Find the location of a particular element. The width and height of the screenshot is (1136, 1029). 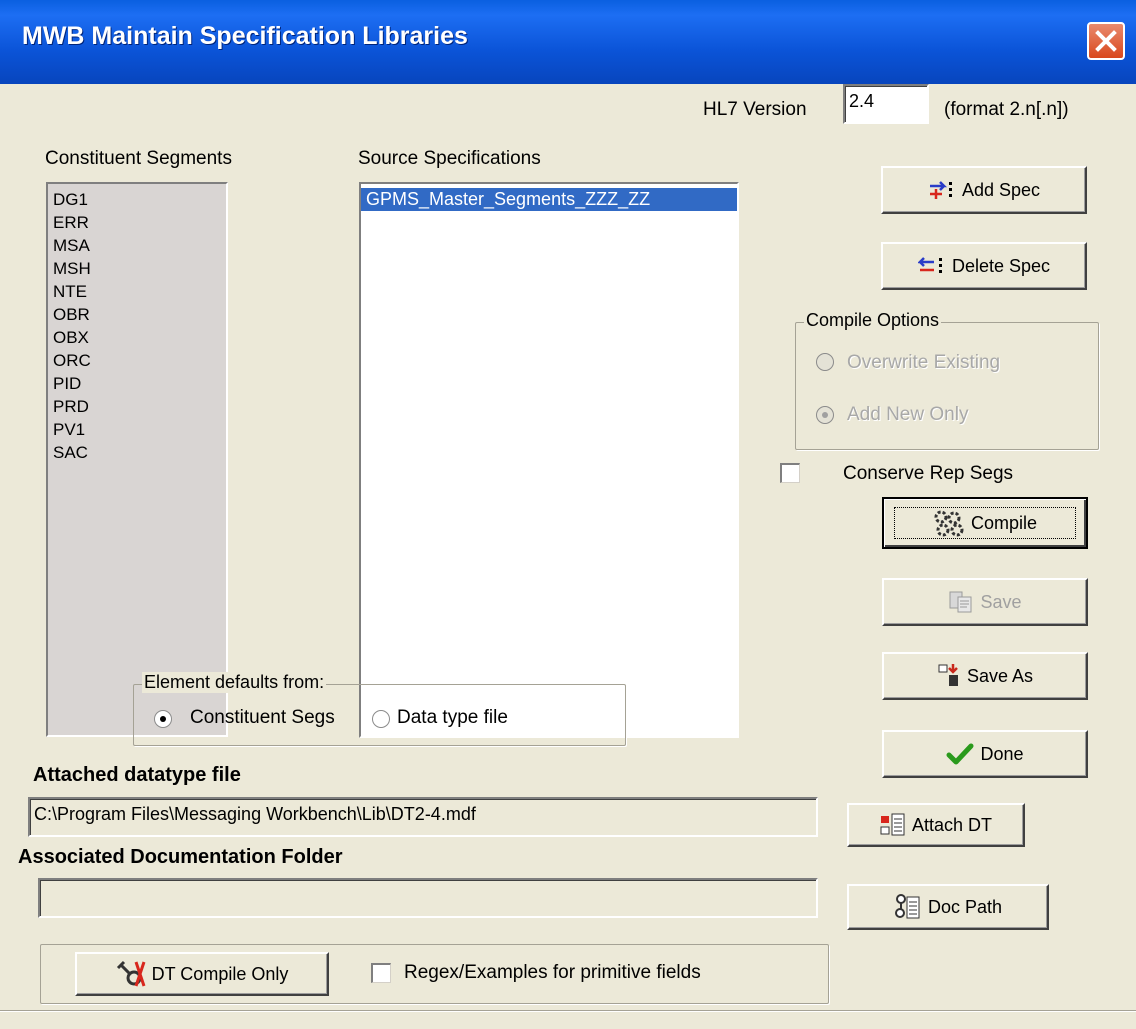

source-specification-item: GPMS_Master_Segments_ZZZ_ZZ is located at coordinates (549, 199).